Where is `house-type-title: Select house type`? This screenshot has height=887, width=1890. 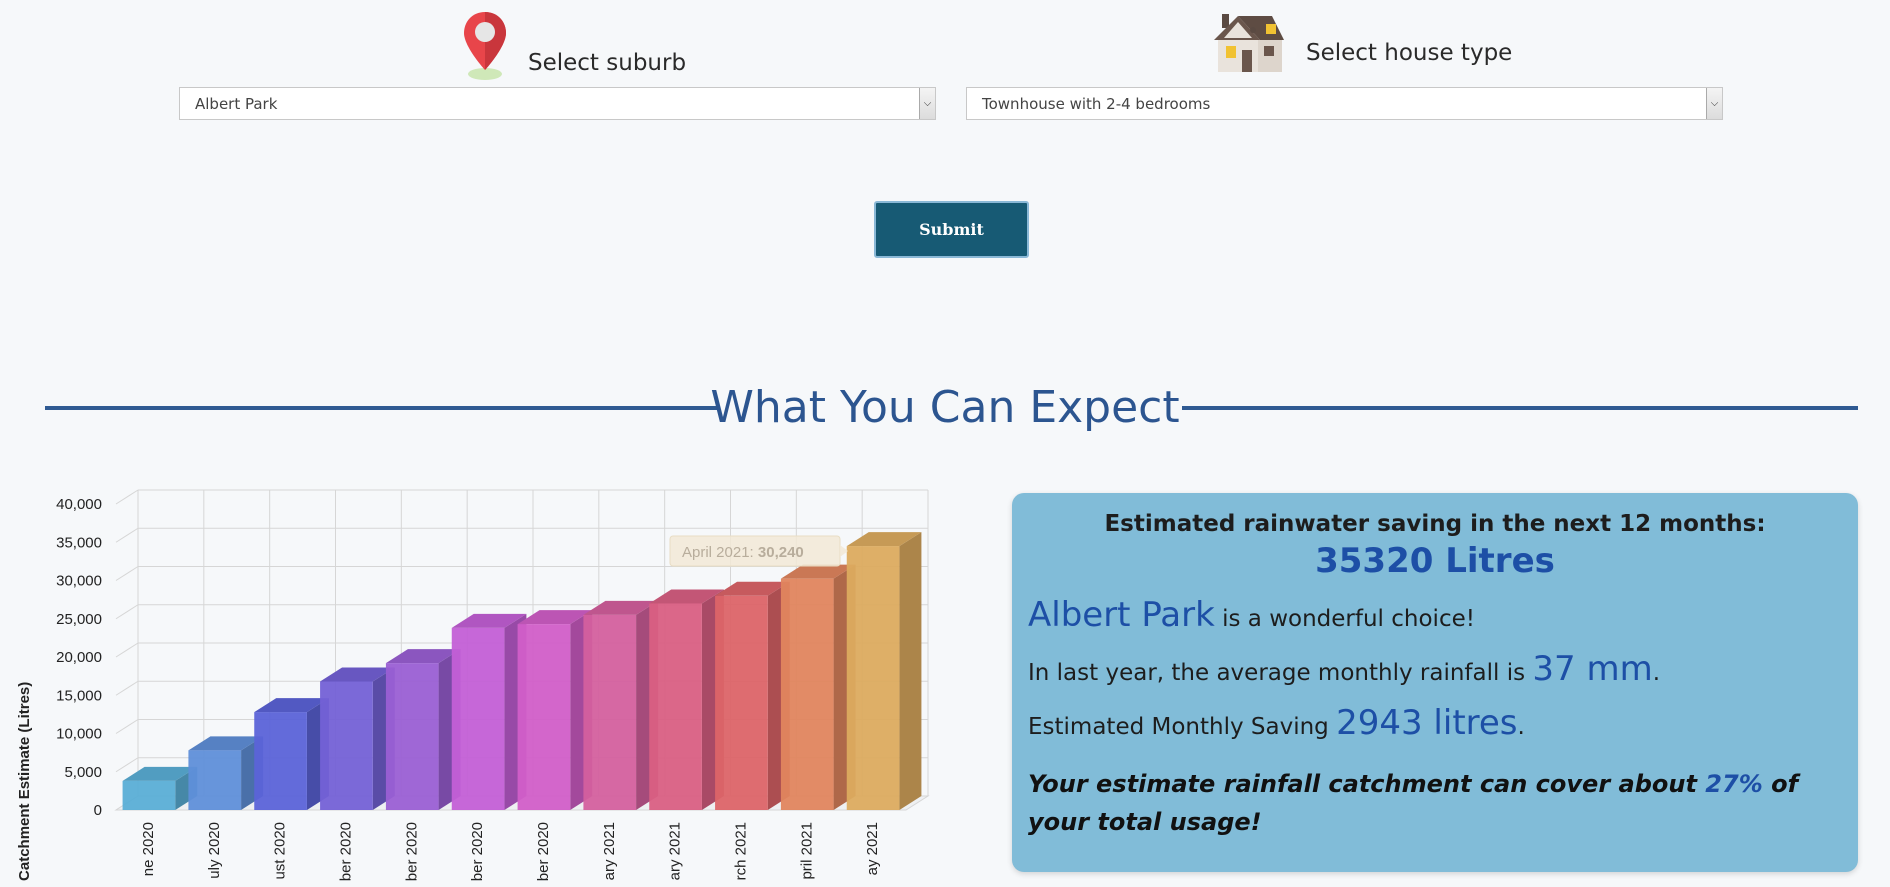 house-type-title: Select house type is located at coordinates (1409, 53).